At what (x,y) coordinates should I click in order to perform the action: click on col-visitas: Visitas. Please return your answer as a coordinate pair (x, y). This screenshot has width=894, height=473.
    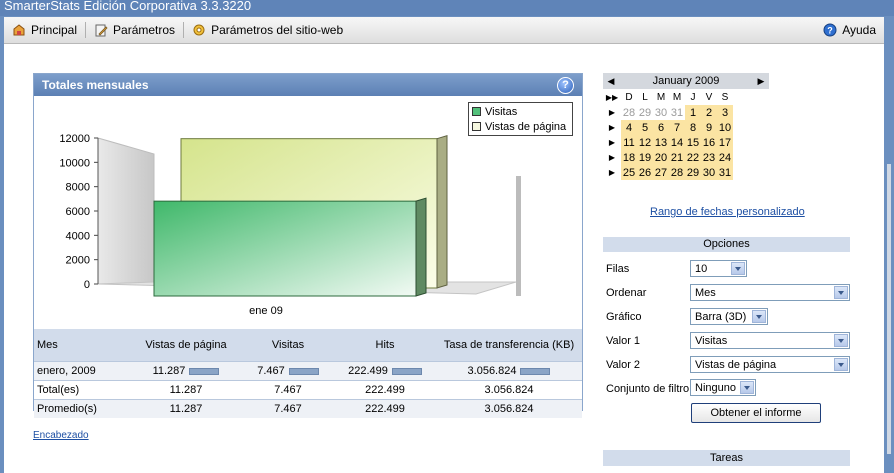
    Looking at the image, I should click on (288, 345).